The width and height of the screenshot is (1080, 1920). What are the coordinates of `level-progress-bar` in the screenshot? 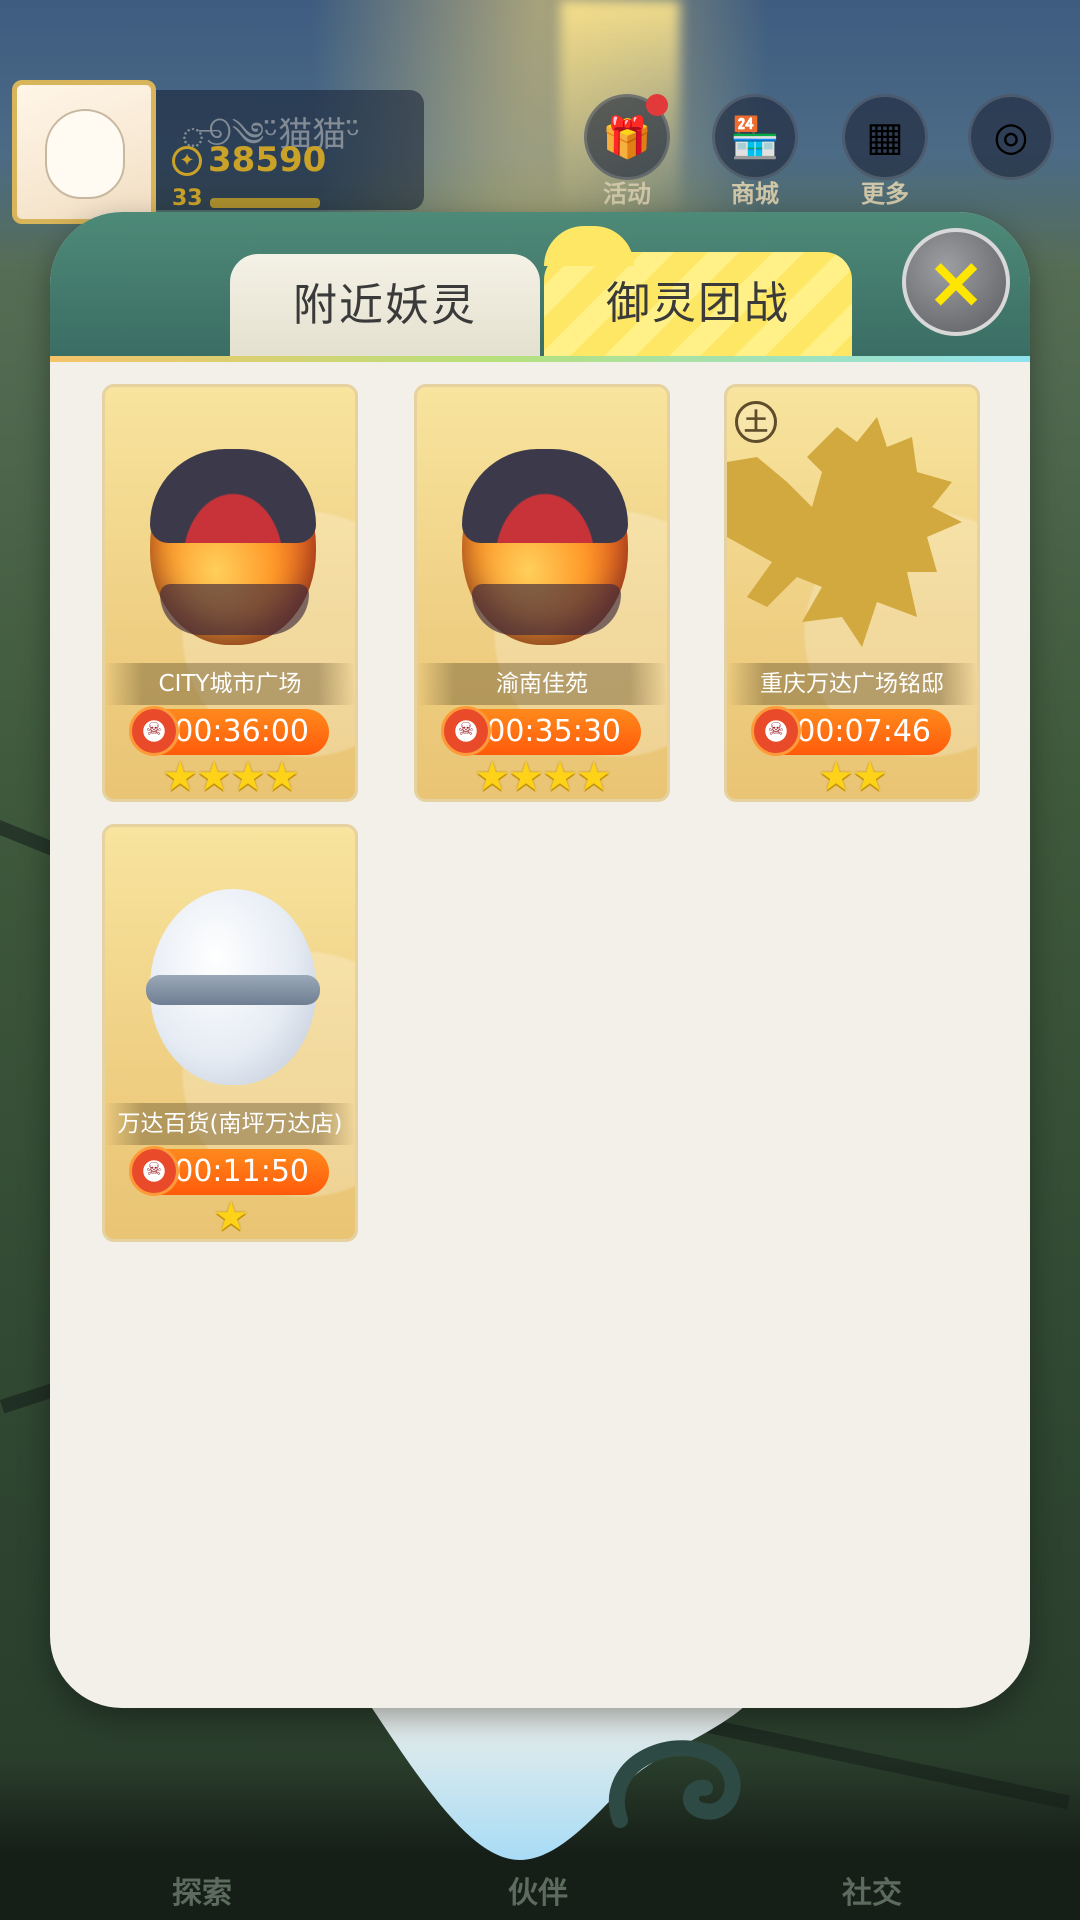 It's located at (265, 203).